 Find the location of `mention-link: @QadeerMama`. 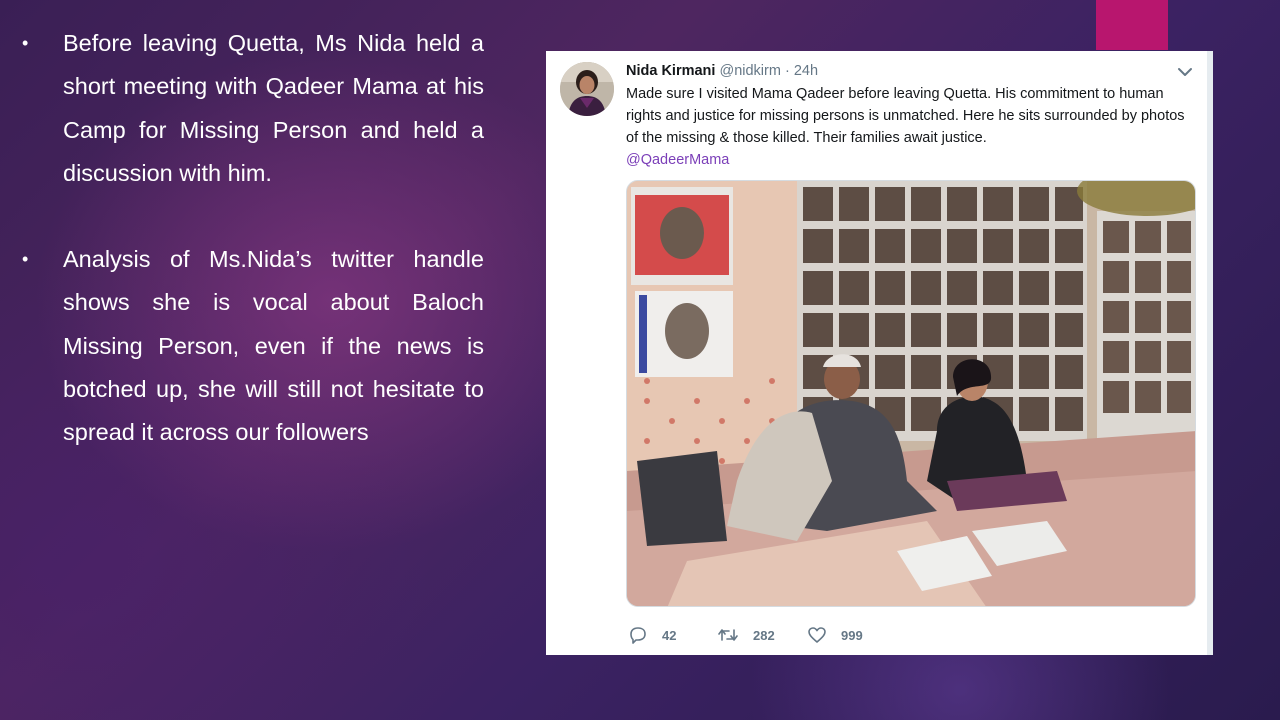

mention-link: @QadeerMama is located at coordinates (677, 160).